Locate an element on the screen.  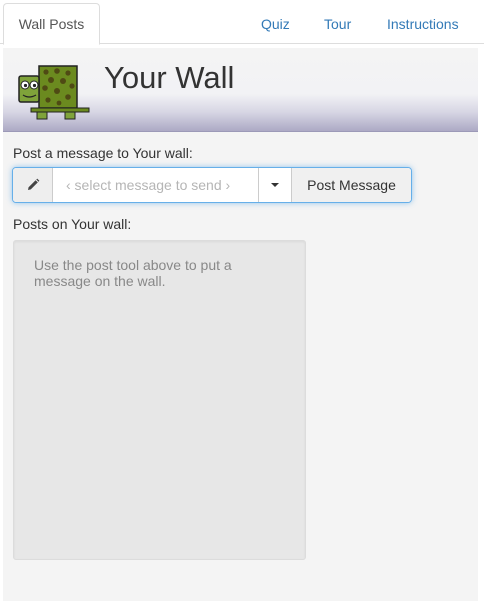
posts-label: Posts on Your wall: is located at coordinates (72, 224).